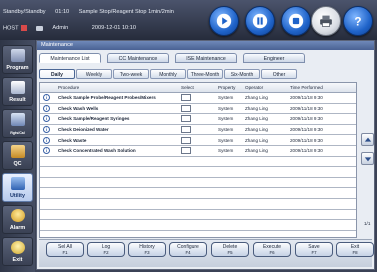 The height and width of the screenshot is (272, 377). I want to click on tab-daily: Daily, so click(57, 74).